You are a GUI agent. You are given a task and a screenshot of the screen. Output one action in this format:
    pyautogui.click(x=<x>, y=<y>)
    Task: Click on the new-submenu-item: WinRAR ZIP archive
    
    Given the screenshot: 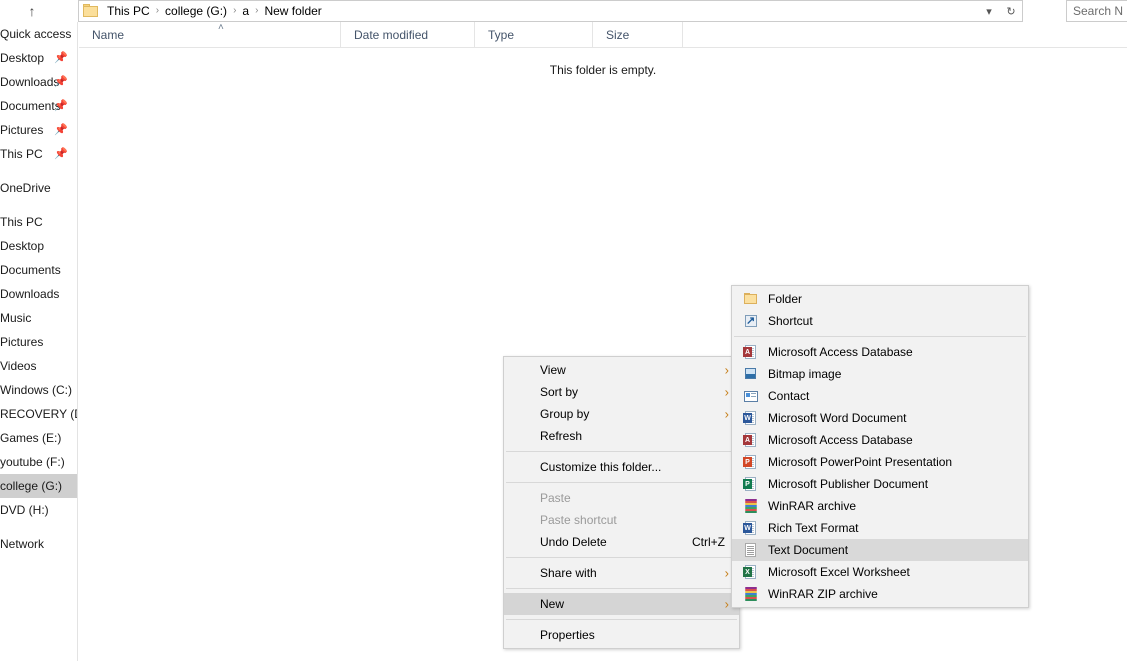 What is the action you would take?
    pyautogui.click(x=880, y=594)
    